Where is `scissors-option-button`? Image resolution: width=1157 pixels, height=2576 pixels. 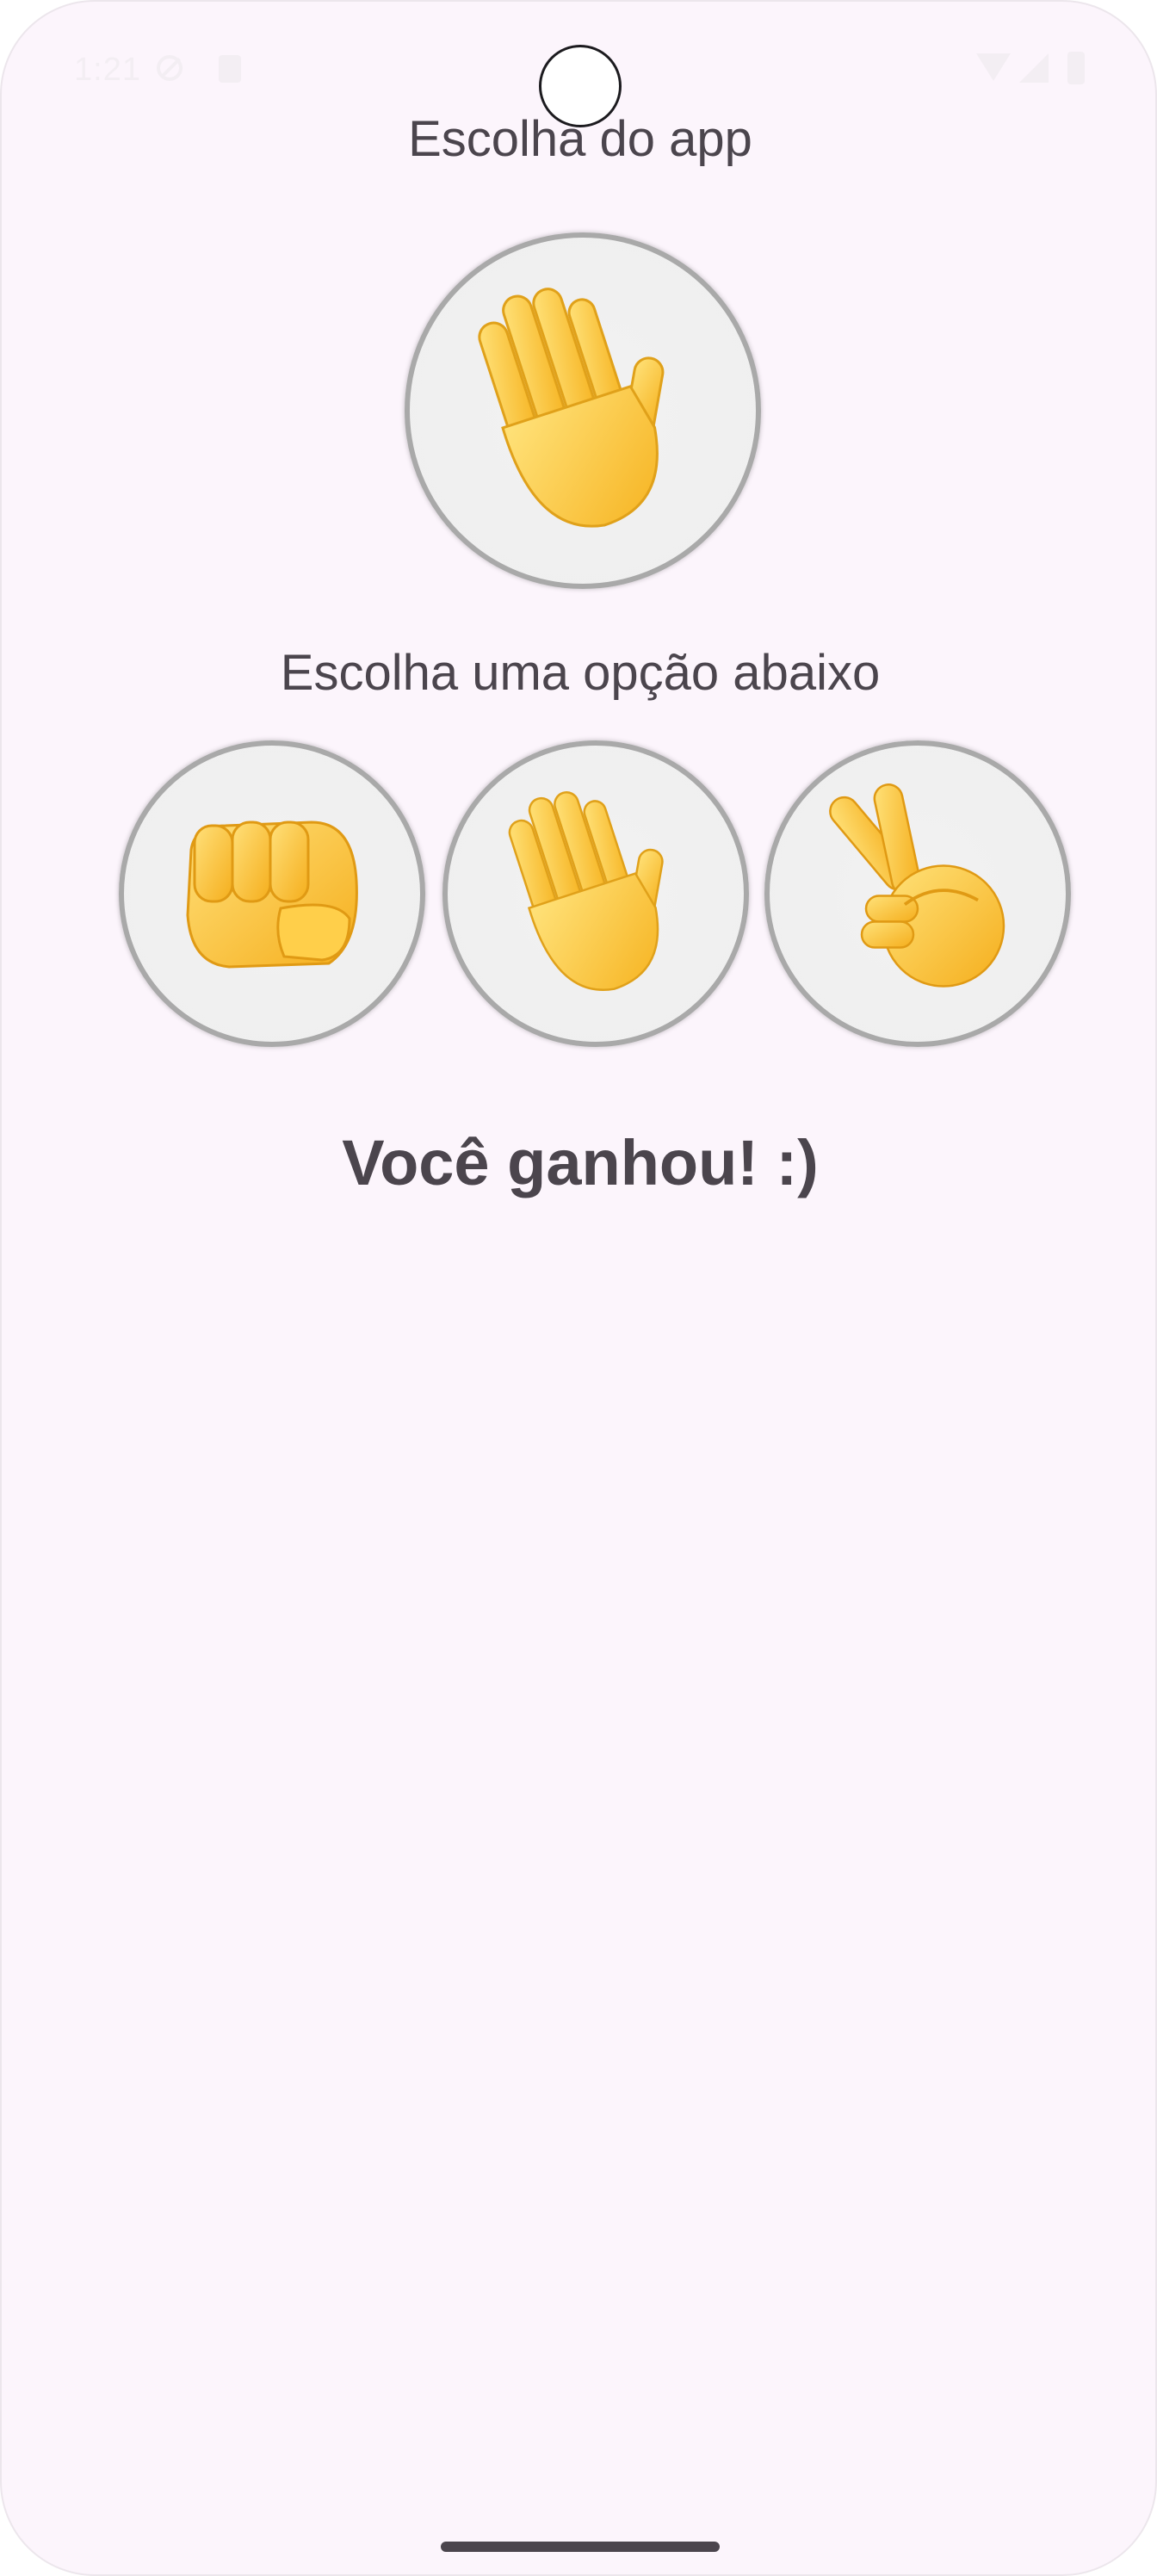
scissors-option-button is located at coordinates (917, 894).